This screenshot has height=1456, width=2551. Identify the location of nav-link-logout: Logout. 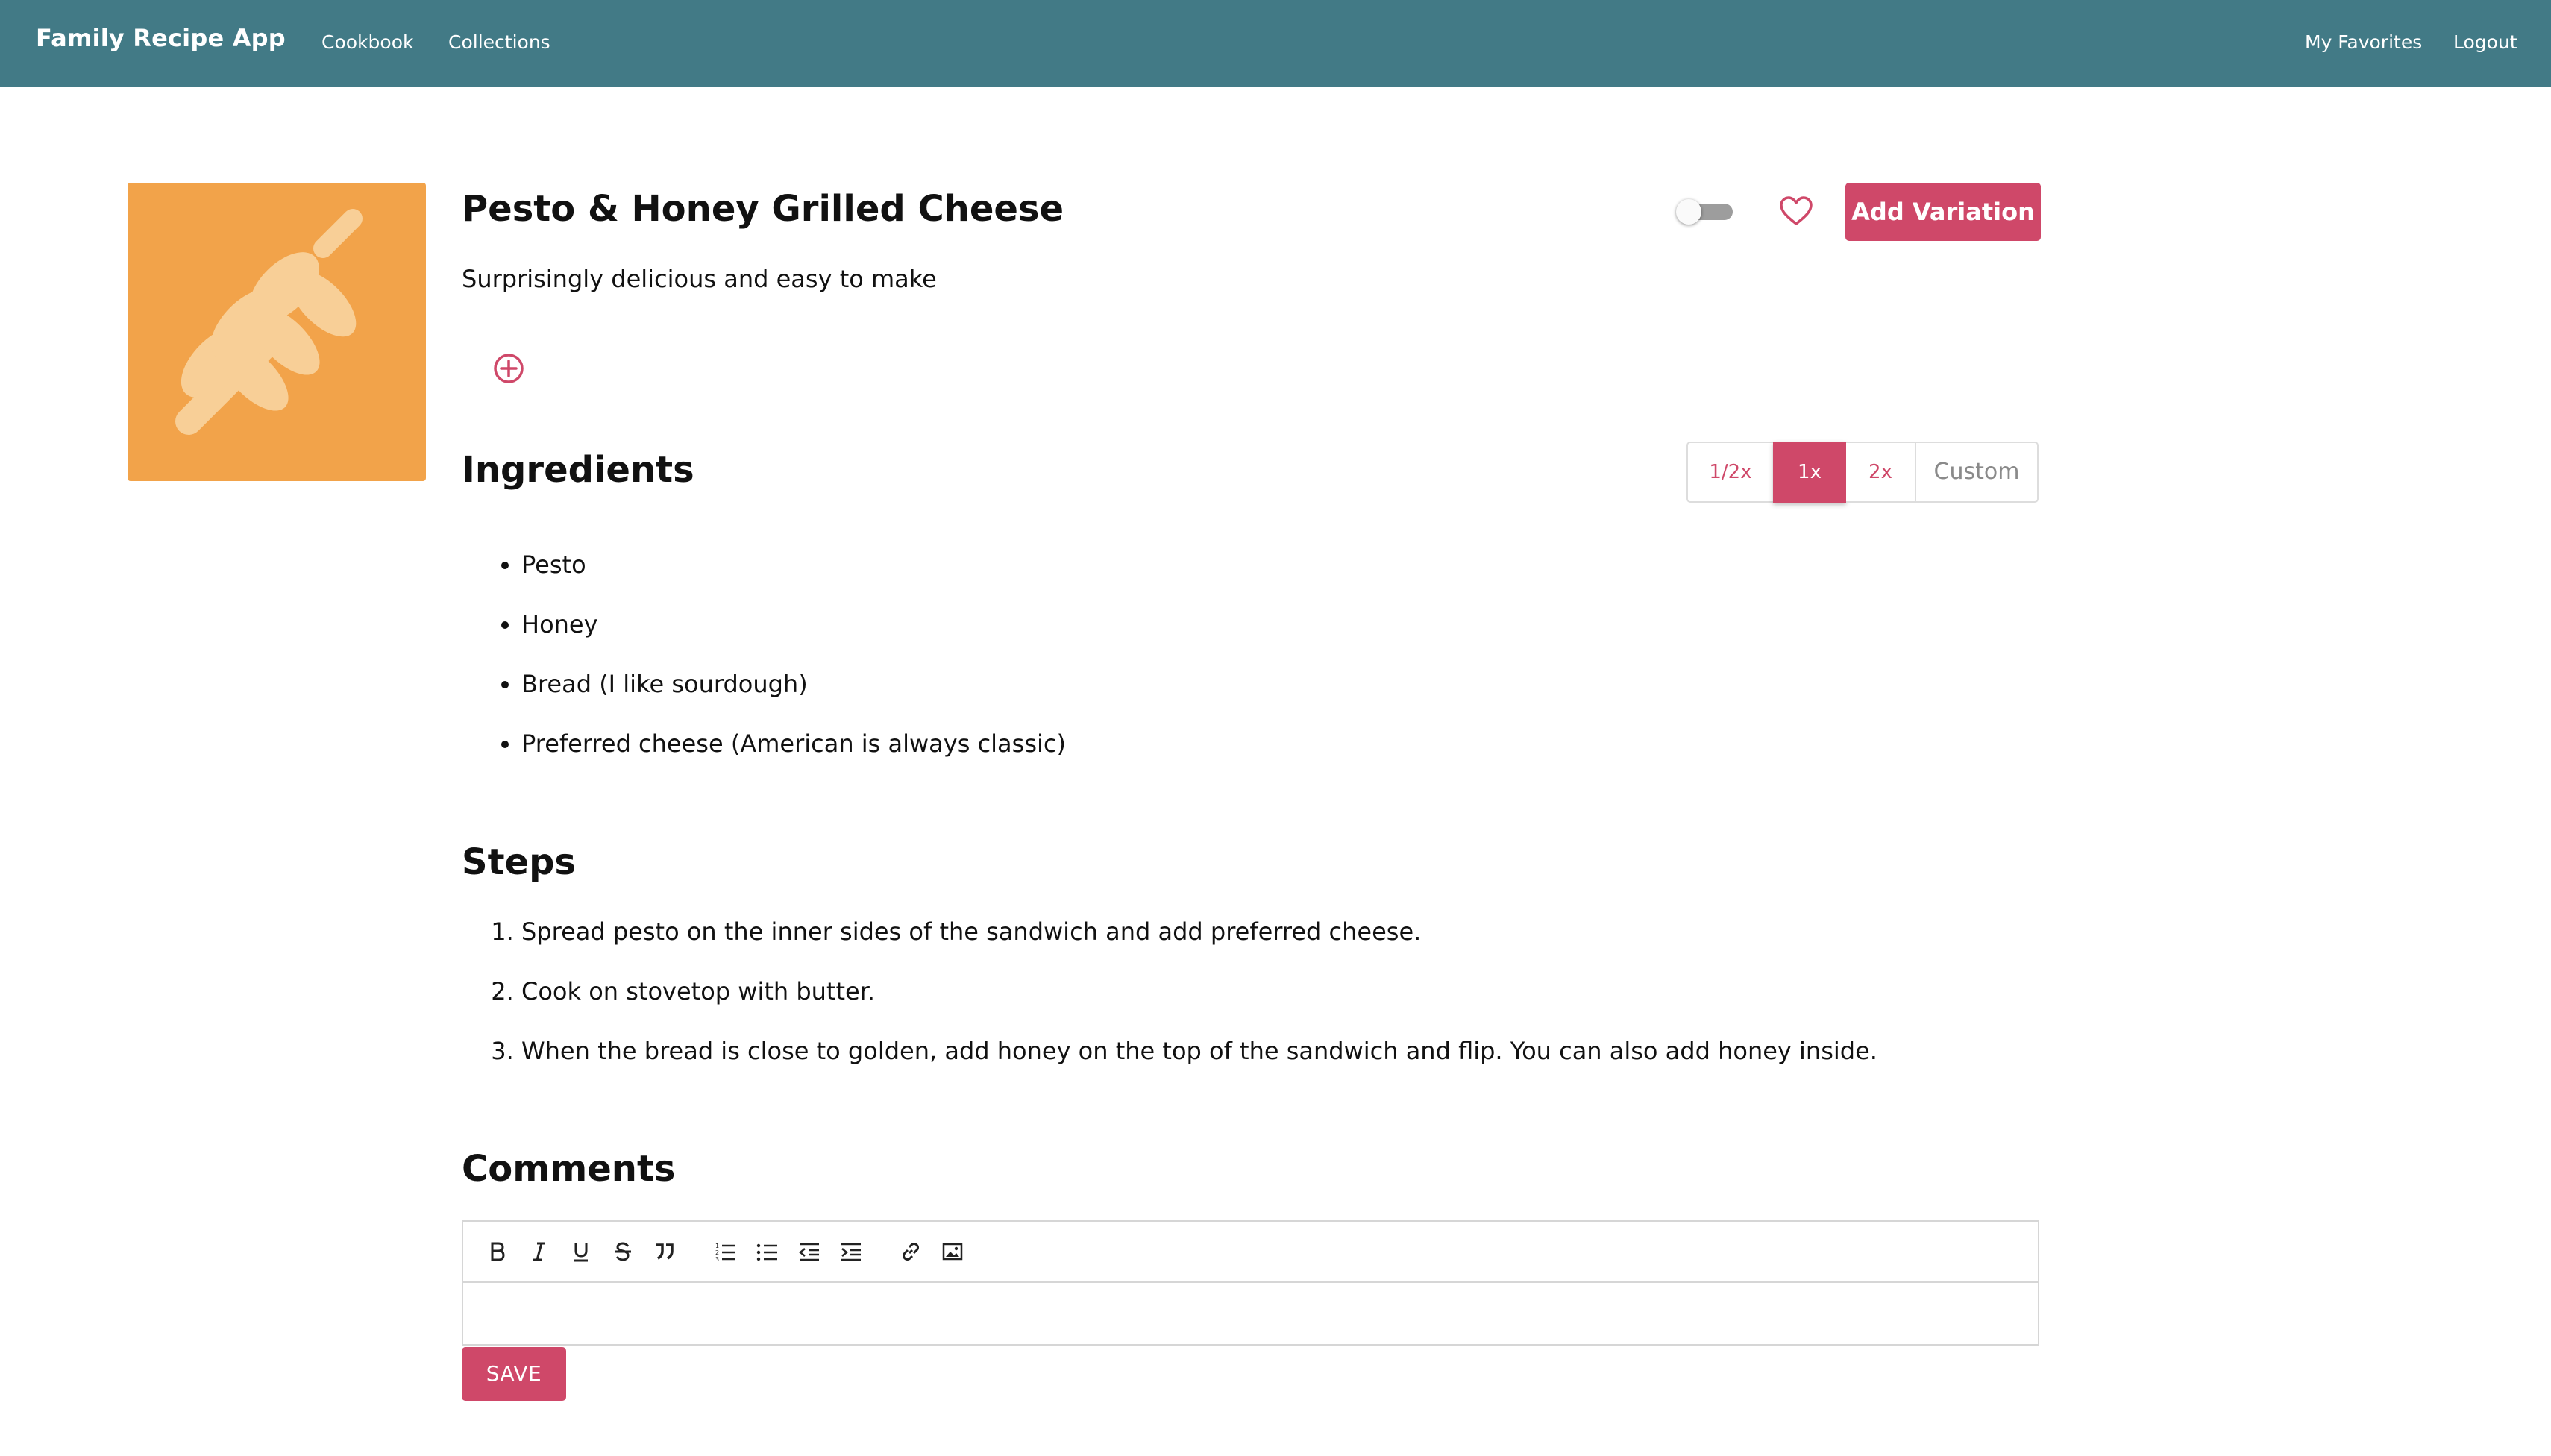
(2485, 42).